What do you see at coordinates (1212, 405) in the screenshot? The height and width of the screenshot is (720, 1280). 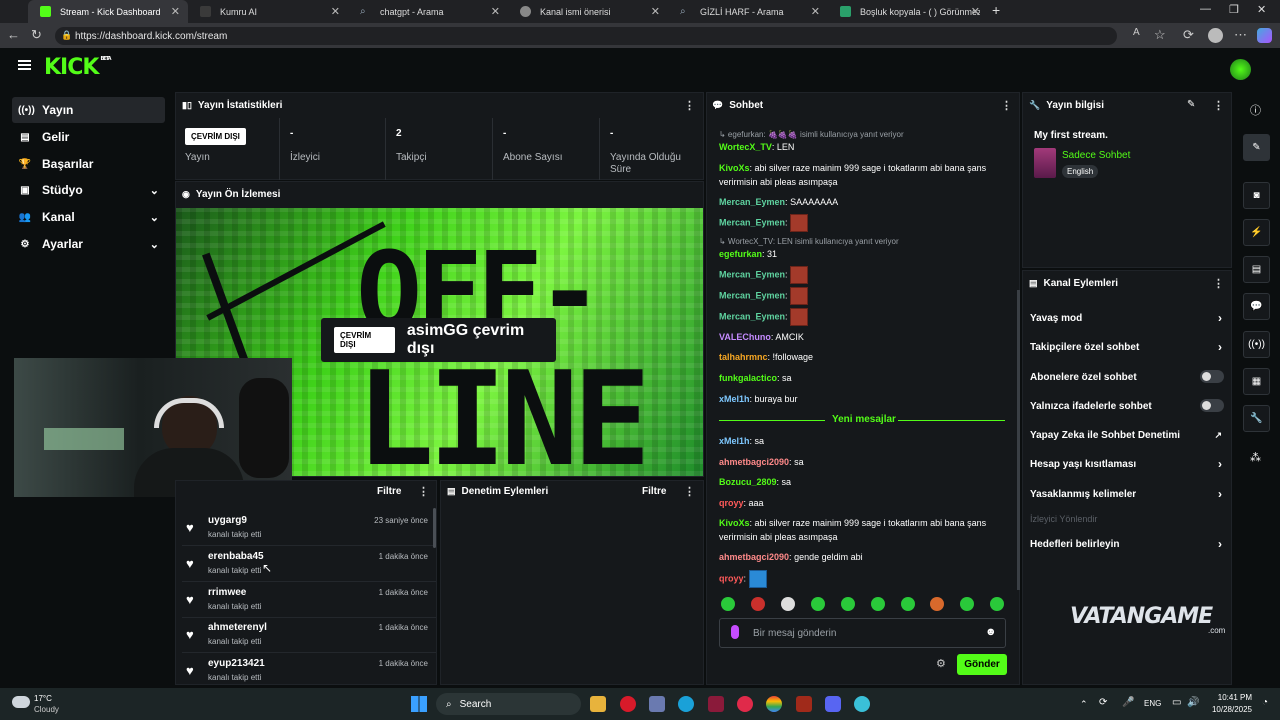 I see `emotes-only-toggle` at bounding box center [1212, 405].